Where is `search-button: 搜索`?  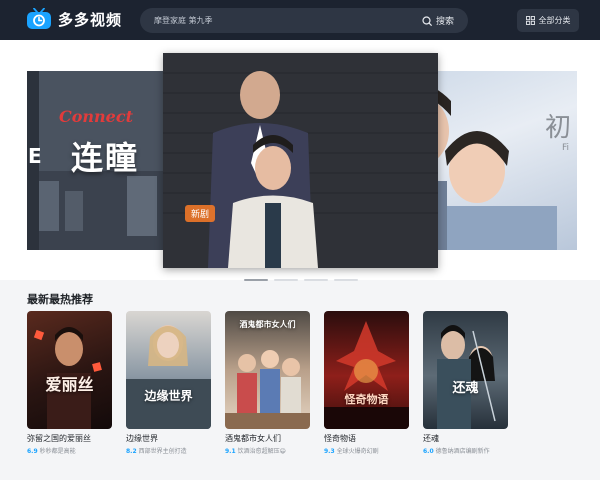
search-button: 搜索 is located at coordinates (438, 20).